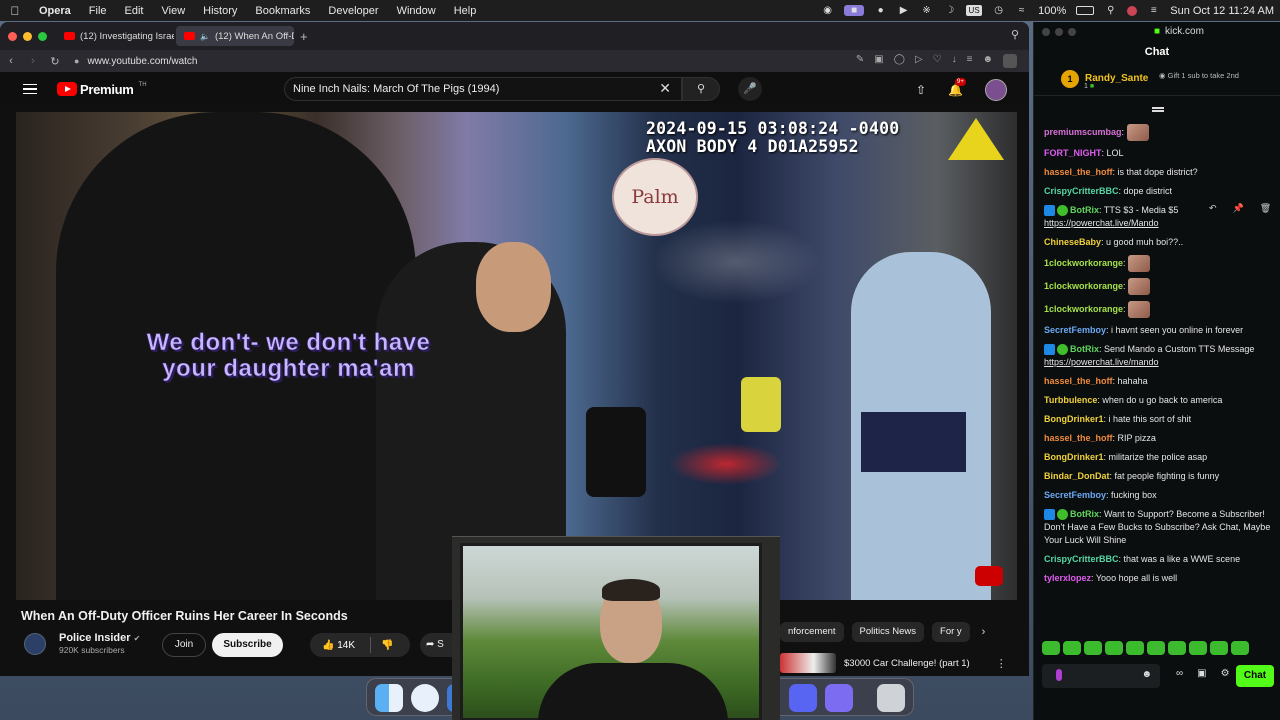 The width and height of the screenshot is (1280, 720). I want to click on collapse-icon, so click(1158, 110).